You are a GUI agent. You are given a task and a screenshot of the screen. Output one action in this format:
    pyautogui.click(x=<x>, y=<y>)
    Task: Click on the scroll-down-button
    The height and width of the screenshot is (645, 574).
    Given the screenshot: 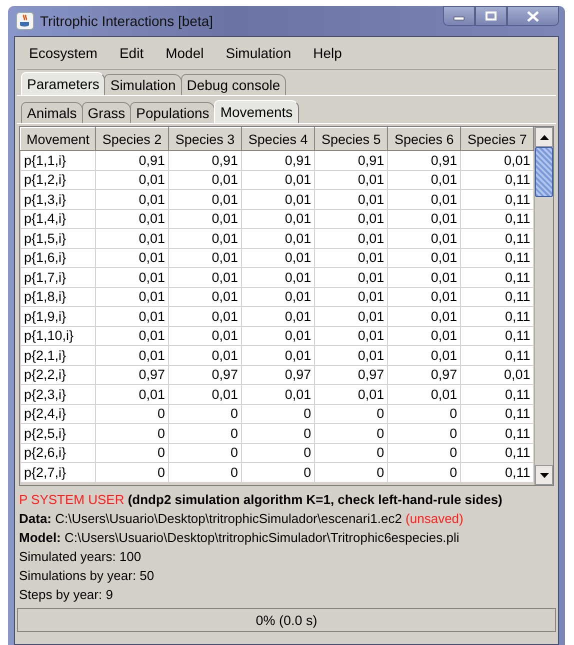 What is the action you would take?
    pyautogui.click(x=544, y=475)
    